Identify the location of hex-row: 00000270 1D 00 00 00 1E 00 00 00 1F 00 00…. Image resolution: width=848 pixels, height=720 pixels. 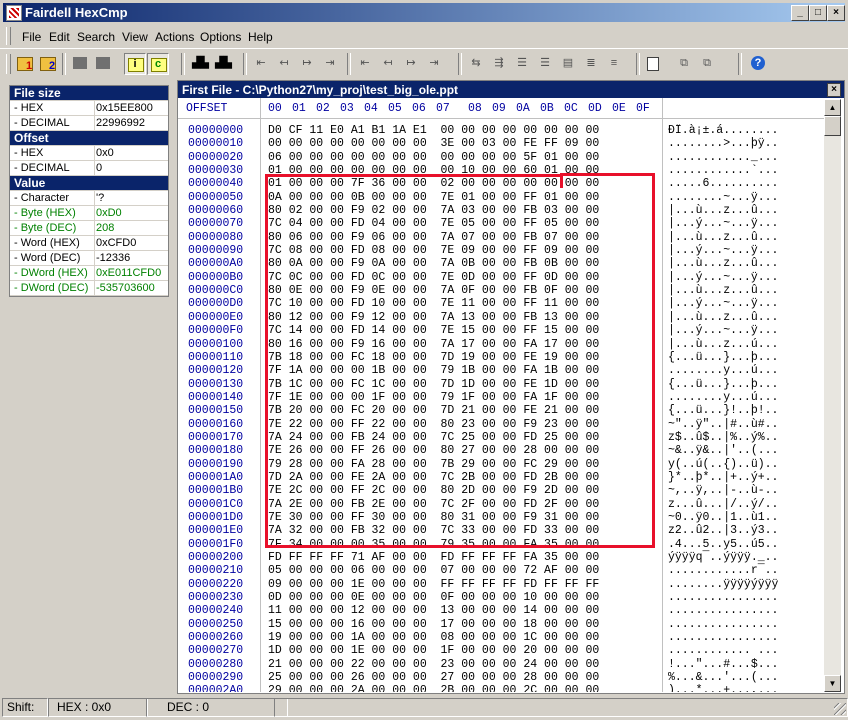
(501, 650).